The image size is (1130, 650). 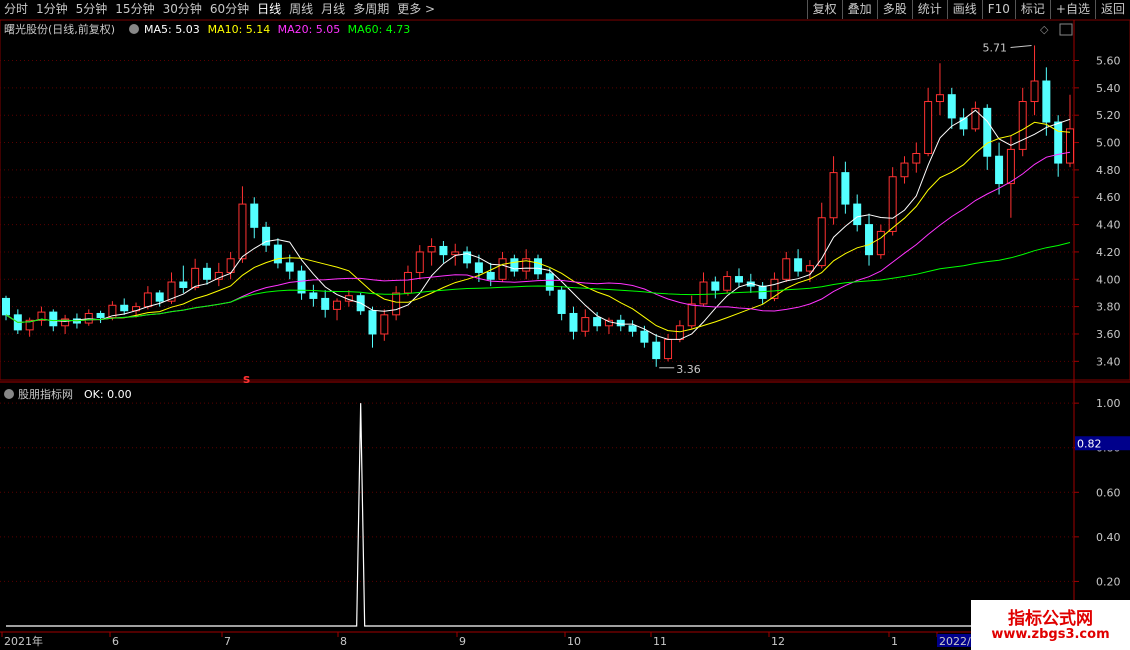 What do you see at coordinates (929, 9) in the screenshot?
I see `toolbar-action-3: 统计` at bounding box center [929, 9].